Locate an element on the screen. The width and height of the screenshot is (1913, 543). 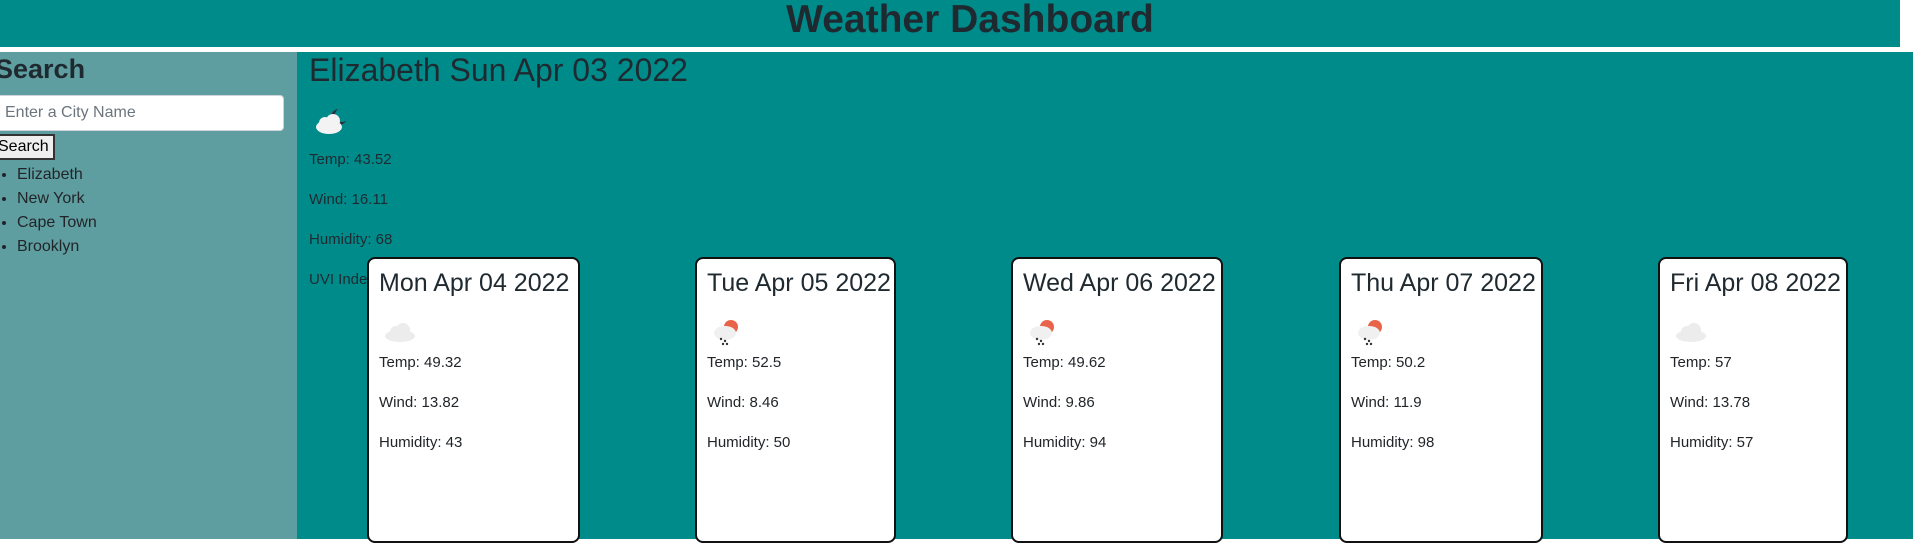
forecast-humidity: Humidity: 43 is located at coordinates (421, 442).